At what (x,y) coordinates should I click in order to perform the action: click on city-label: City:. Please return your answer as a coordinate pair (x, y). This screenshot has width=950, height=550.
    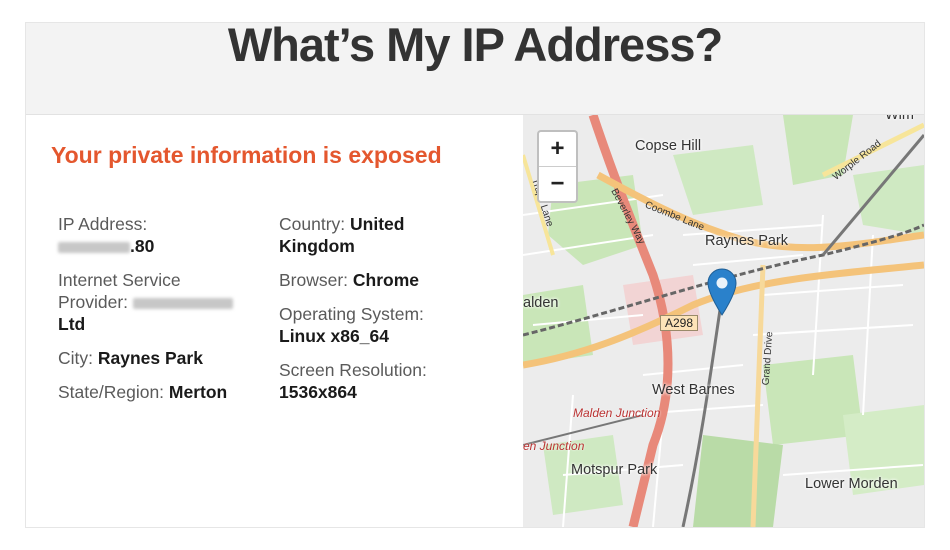
    Looking at the image, I should click on (75, 358).